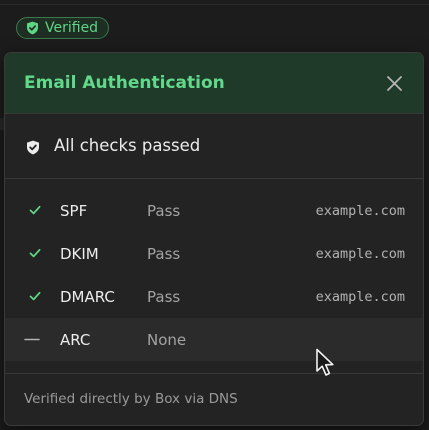  I want to click on close-button, so click(394, 83).